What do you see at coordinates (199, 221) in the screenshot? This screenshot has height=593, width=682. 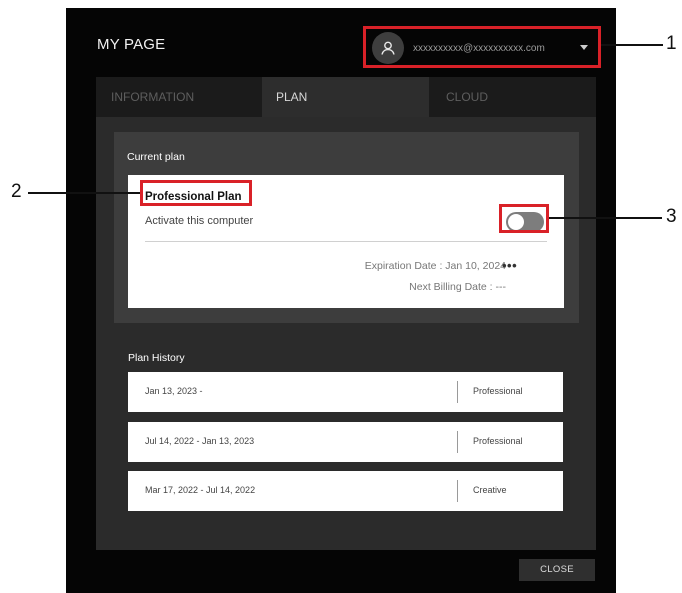 I see `activate-label: Activate this computer` at bounding box center [199, 221].